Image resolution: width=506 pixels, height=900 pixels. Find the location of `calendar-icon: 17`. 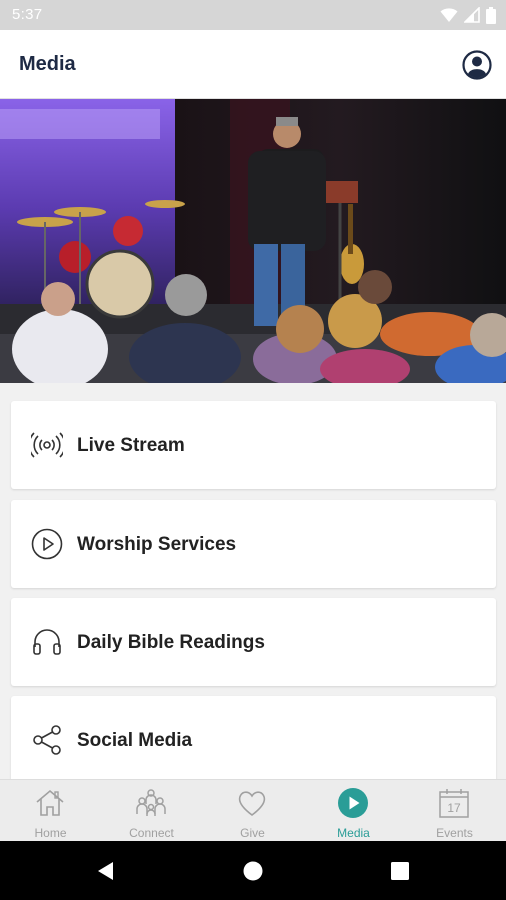

calendar-icon: 17 is located at coordinates (454, 803).